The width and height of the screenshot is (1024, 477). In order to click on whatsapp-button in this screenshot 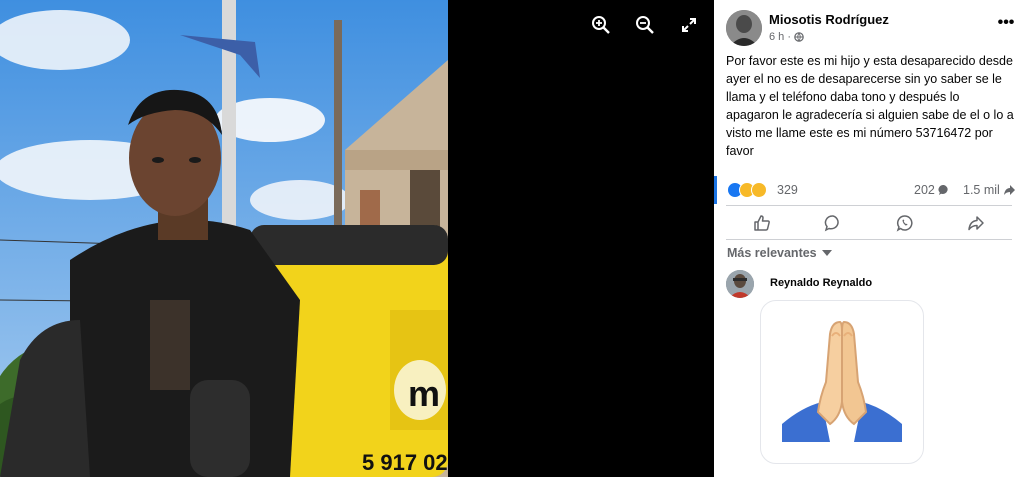, I will do `click(905, 223)`.